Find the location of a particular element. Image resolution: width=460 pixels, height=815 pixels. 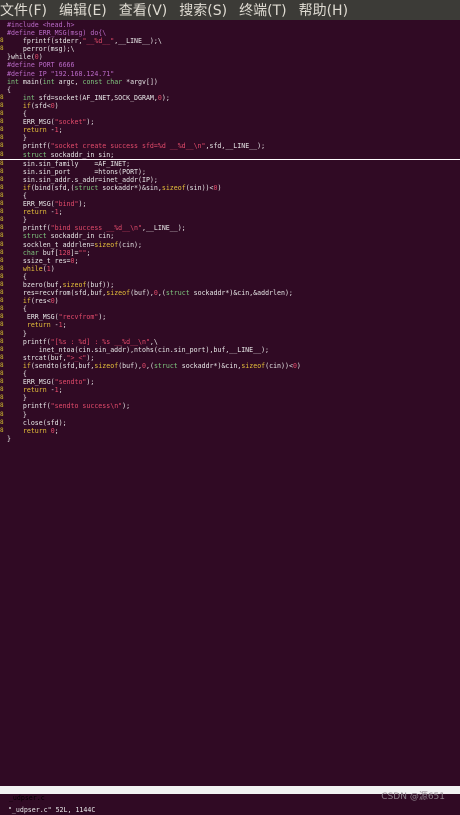

code-token: ,__LINE__); is located at coordinates (163, 228).